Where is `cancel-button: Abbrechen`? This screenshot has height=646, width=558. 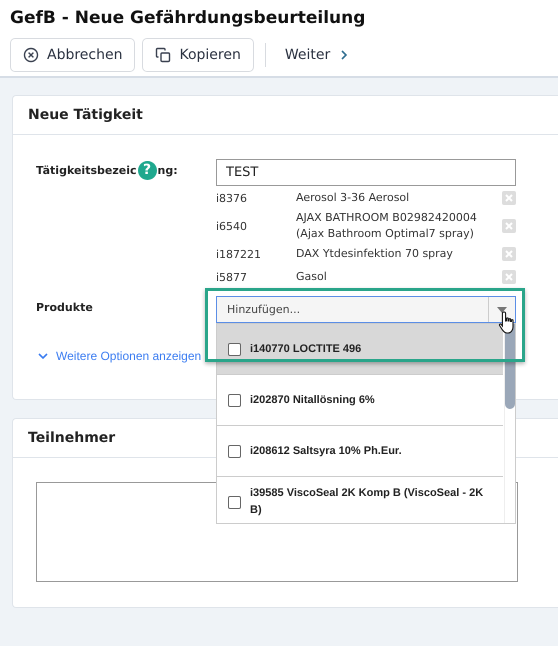 cancel-button: Abbrechen is located at coordinates (73, 55).